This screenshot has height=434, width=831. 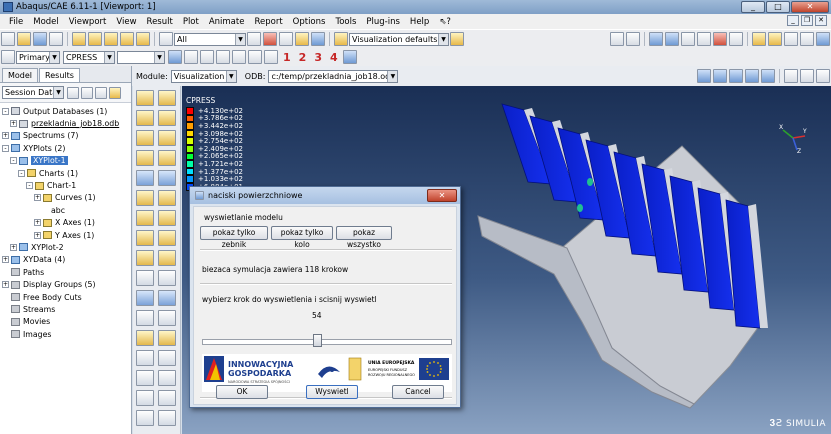 What do you see at coordinates (736, 39) in the screenshot?
I see `auto-fit-icon` at bounding box center [736, 39].